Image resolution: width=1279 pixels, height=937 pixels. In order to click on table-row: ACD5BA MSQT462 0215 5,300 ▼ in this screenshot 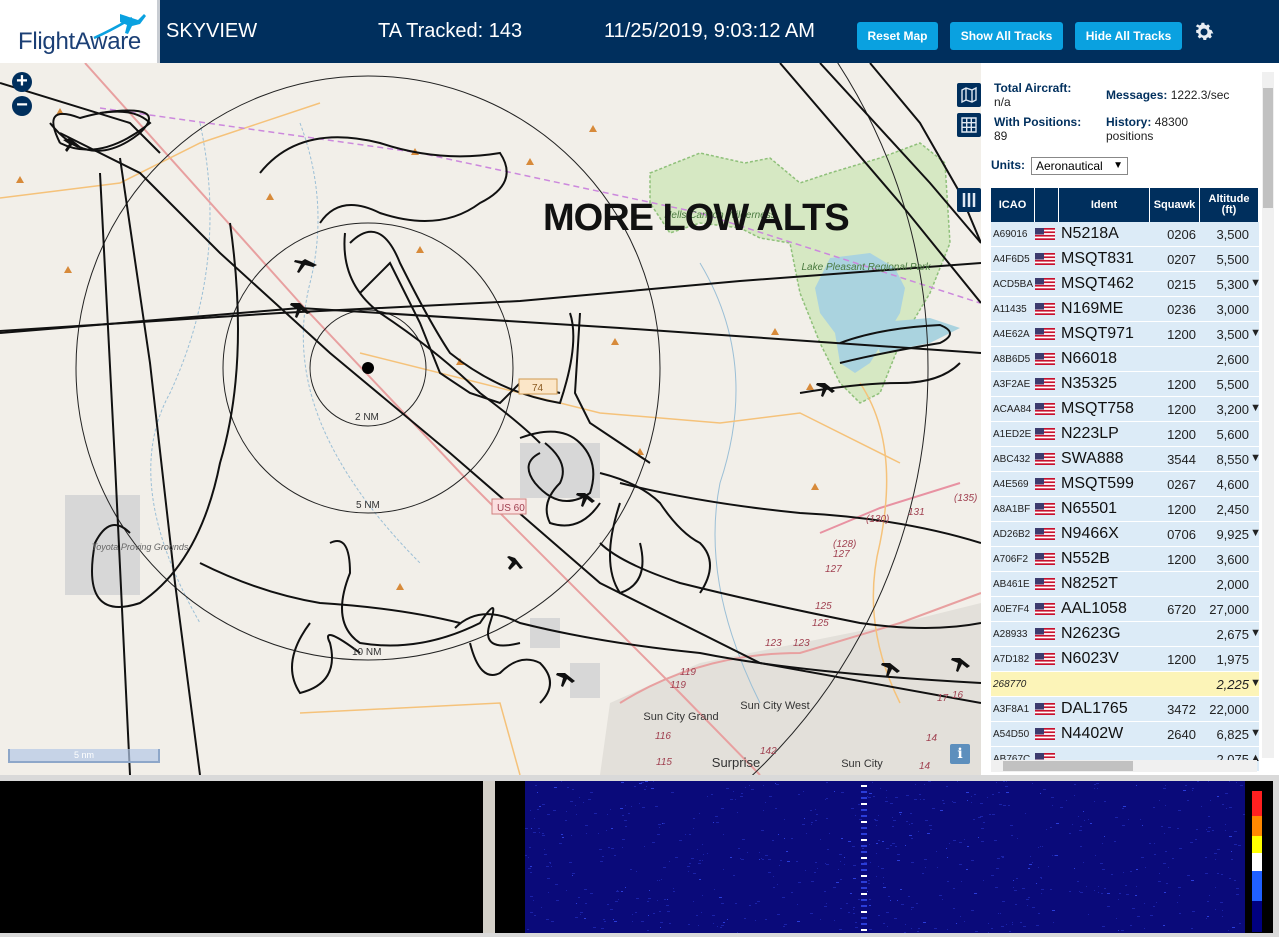, I will do `click(1126, 284)`.